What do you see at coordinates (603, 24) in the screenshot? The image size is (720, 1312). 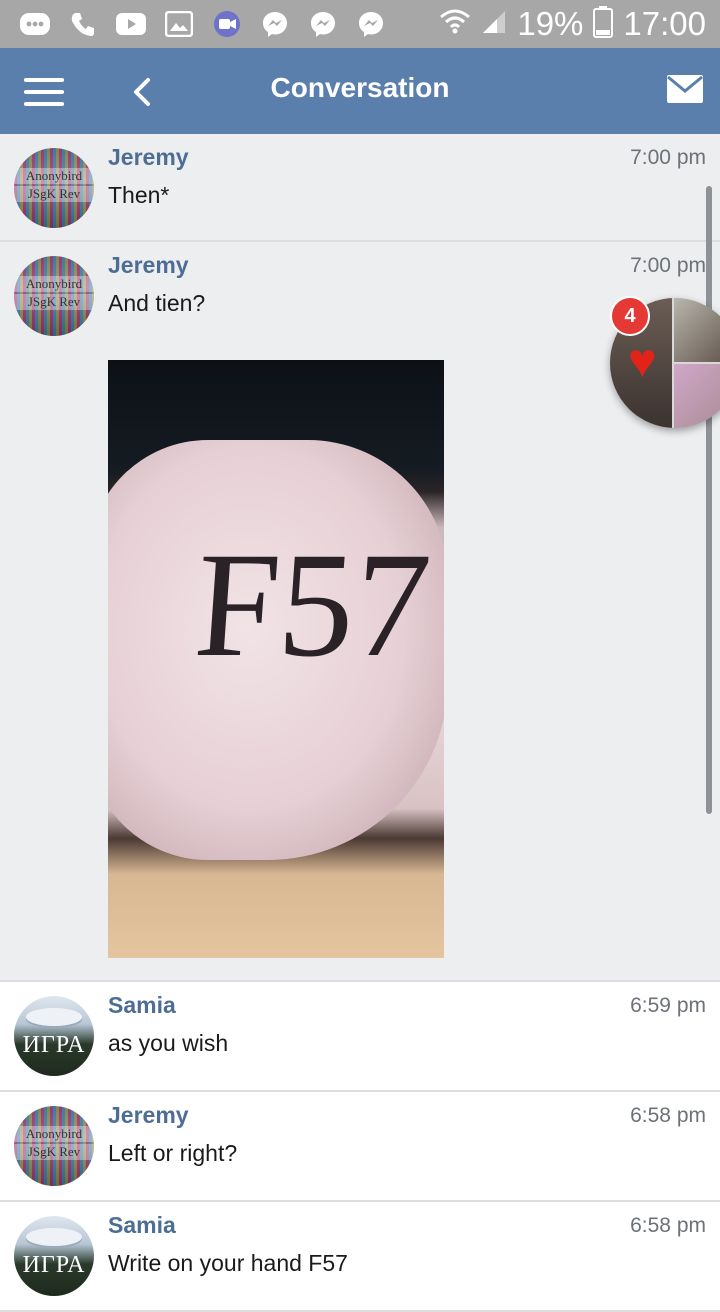 I see `battery-icon` at bounding box center [603, 24].